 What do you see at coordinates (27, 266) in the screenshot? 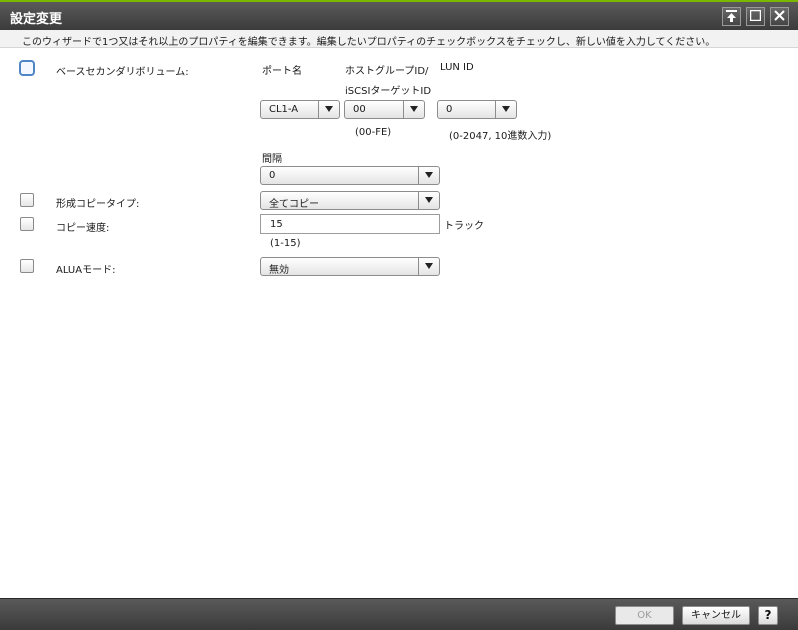
I see `alua-mode-checkbox` at bounding box center [27, 266].